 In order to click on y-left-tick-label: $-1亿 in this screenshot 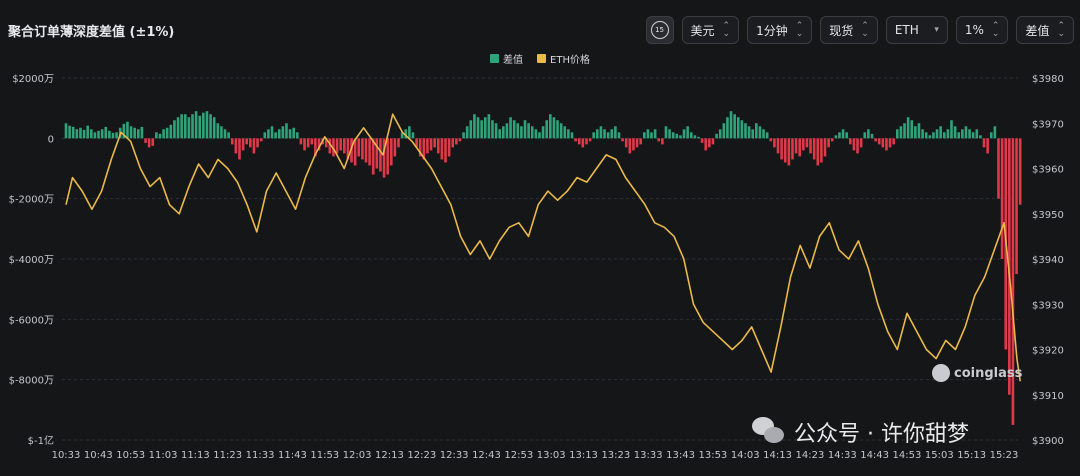, I will do `click(41, 440)`.